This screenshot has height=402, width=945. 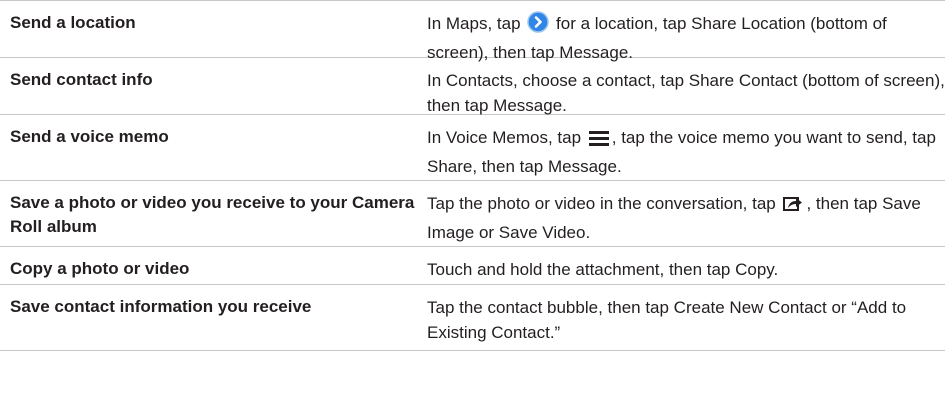 What do you see at coordinates (89, 136) in the screenshot?
I see `action-label: Send a voice memo` at bounding box center [89, 136].